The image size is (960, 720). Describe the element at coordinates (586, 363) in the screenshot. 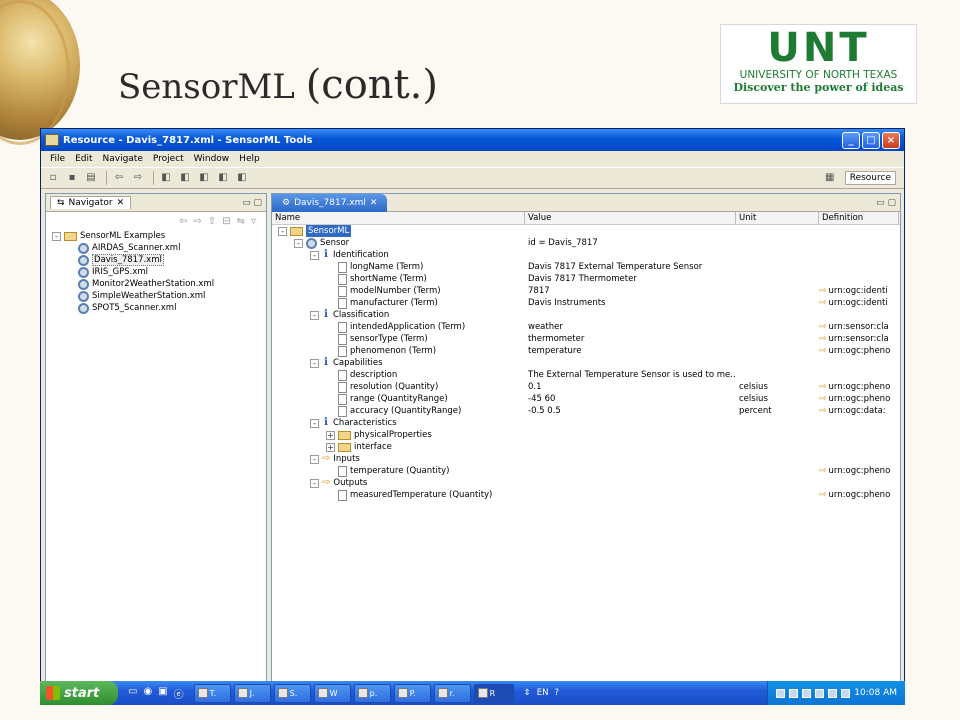

I see `table-row: - i Capabilities` at that location.